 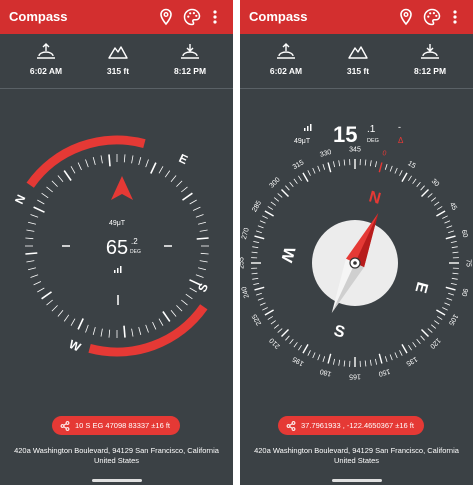 I want to click on north-pointer, so click(x=122, y=188).